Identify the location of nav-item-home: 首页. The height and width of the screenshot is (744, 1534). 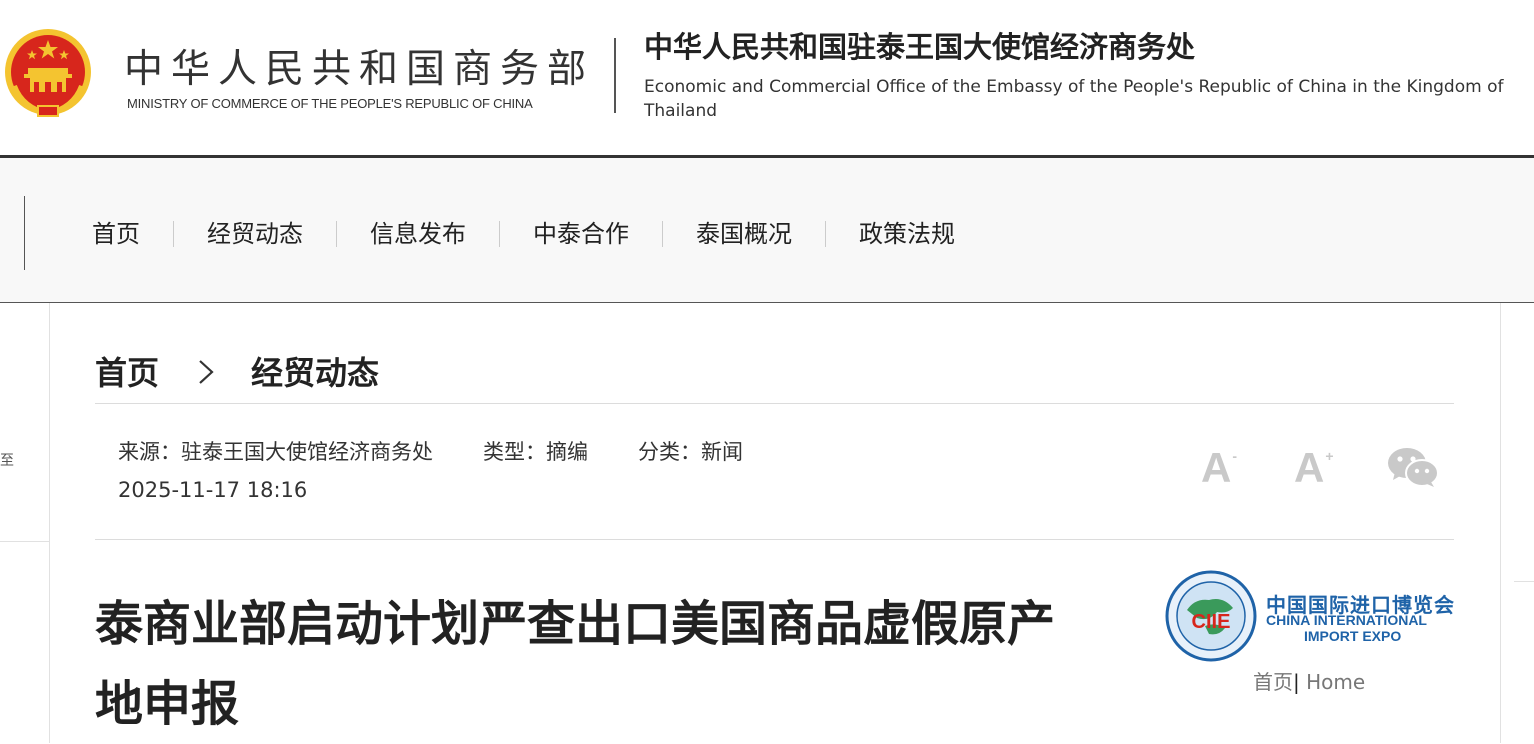
(116, 234).